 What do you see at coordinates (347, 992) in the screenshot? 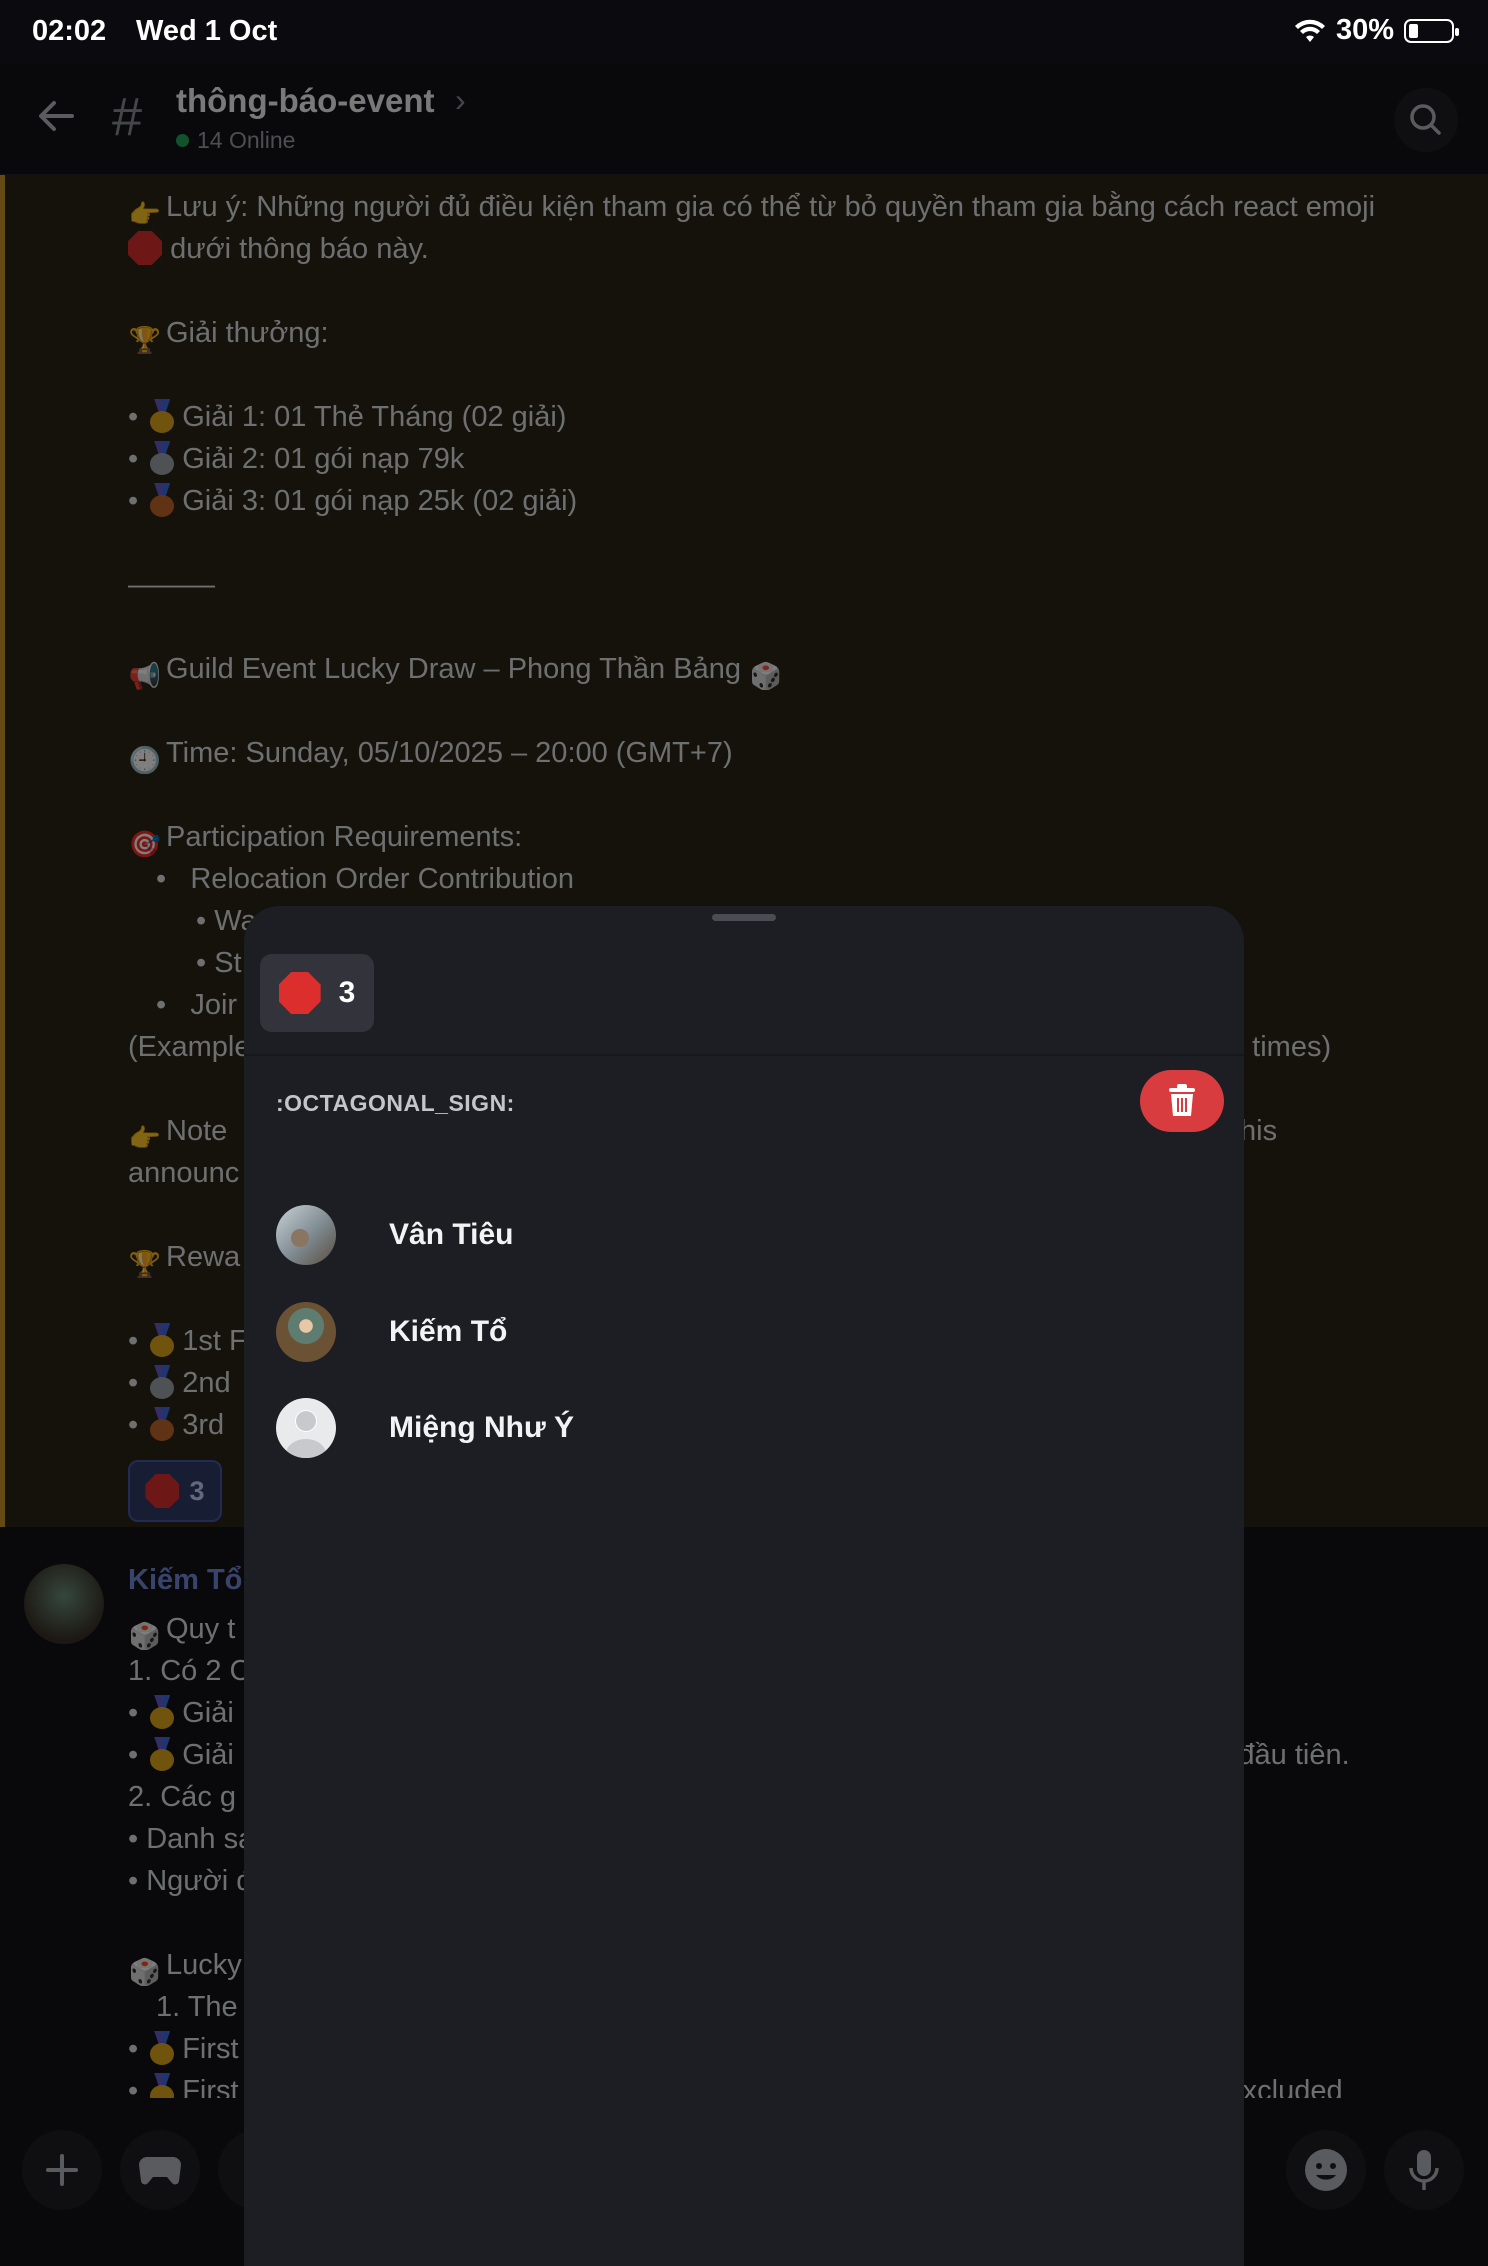
I see `reaction-tab-count: 3` at bounding box center [347, 992].